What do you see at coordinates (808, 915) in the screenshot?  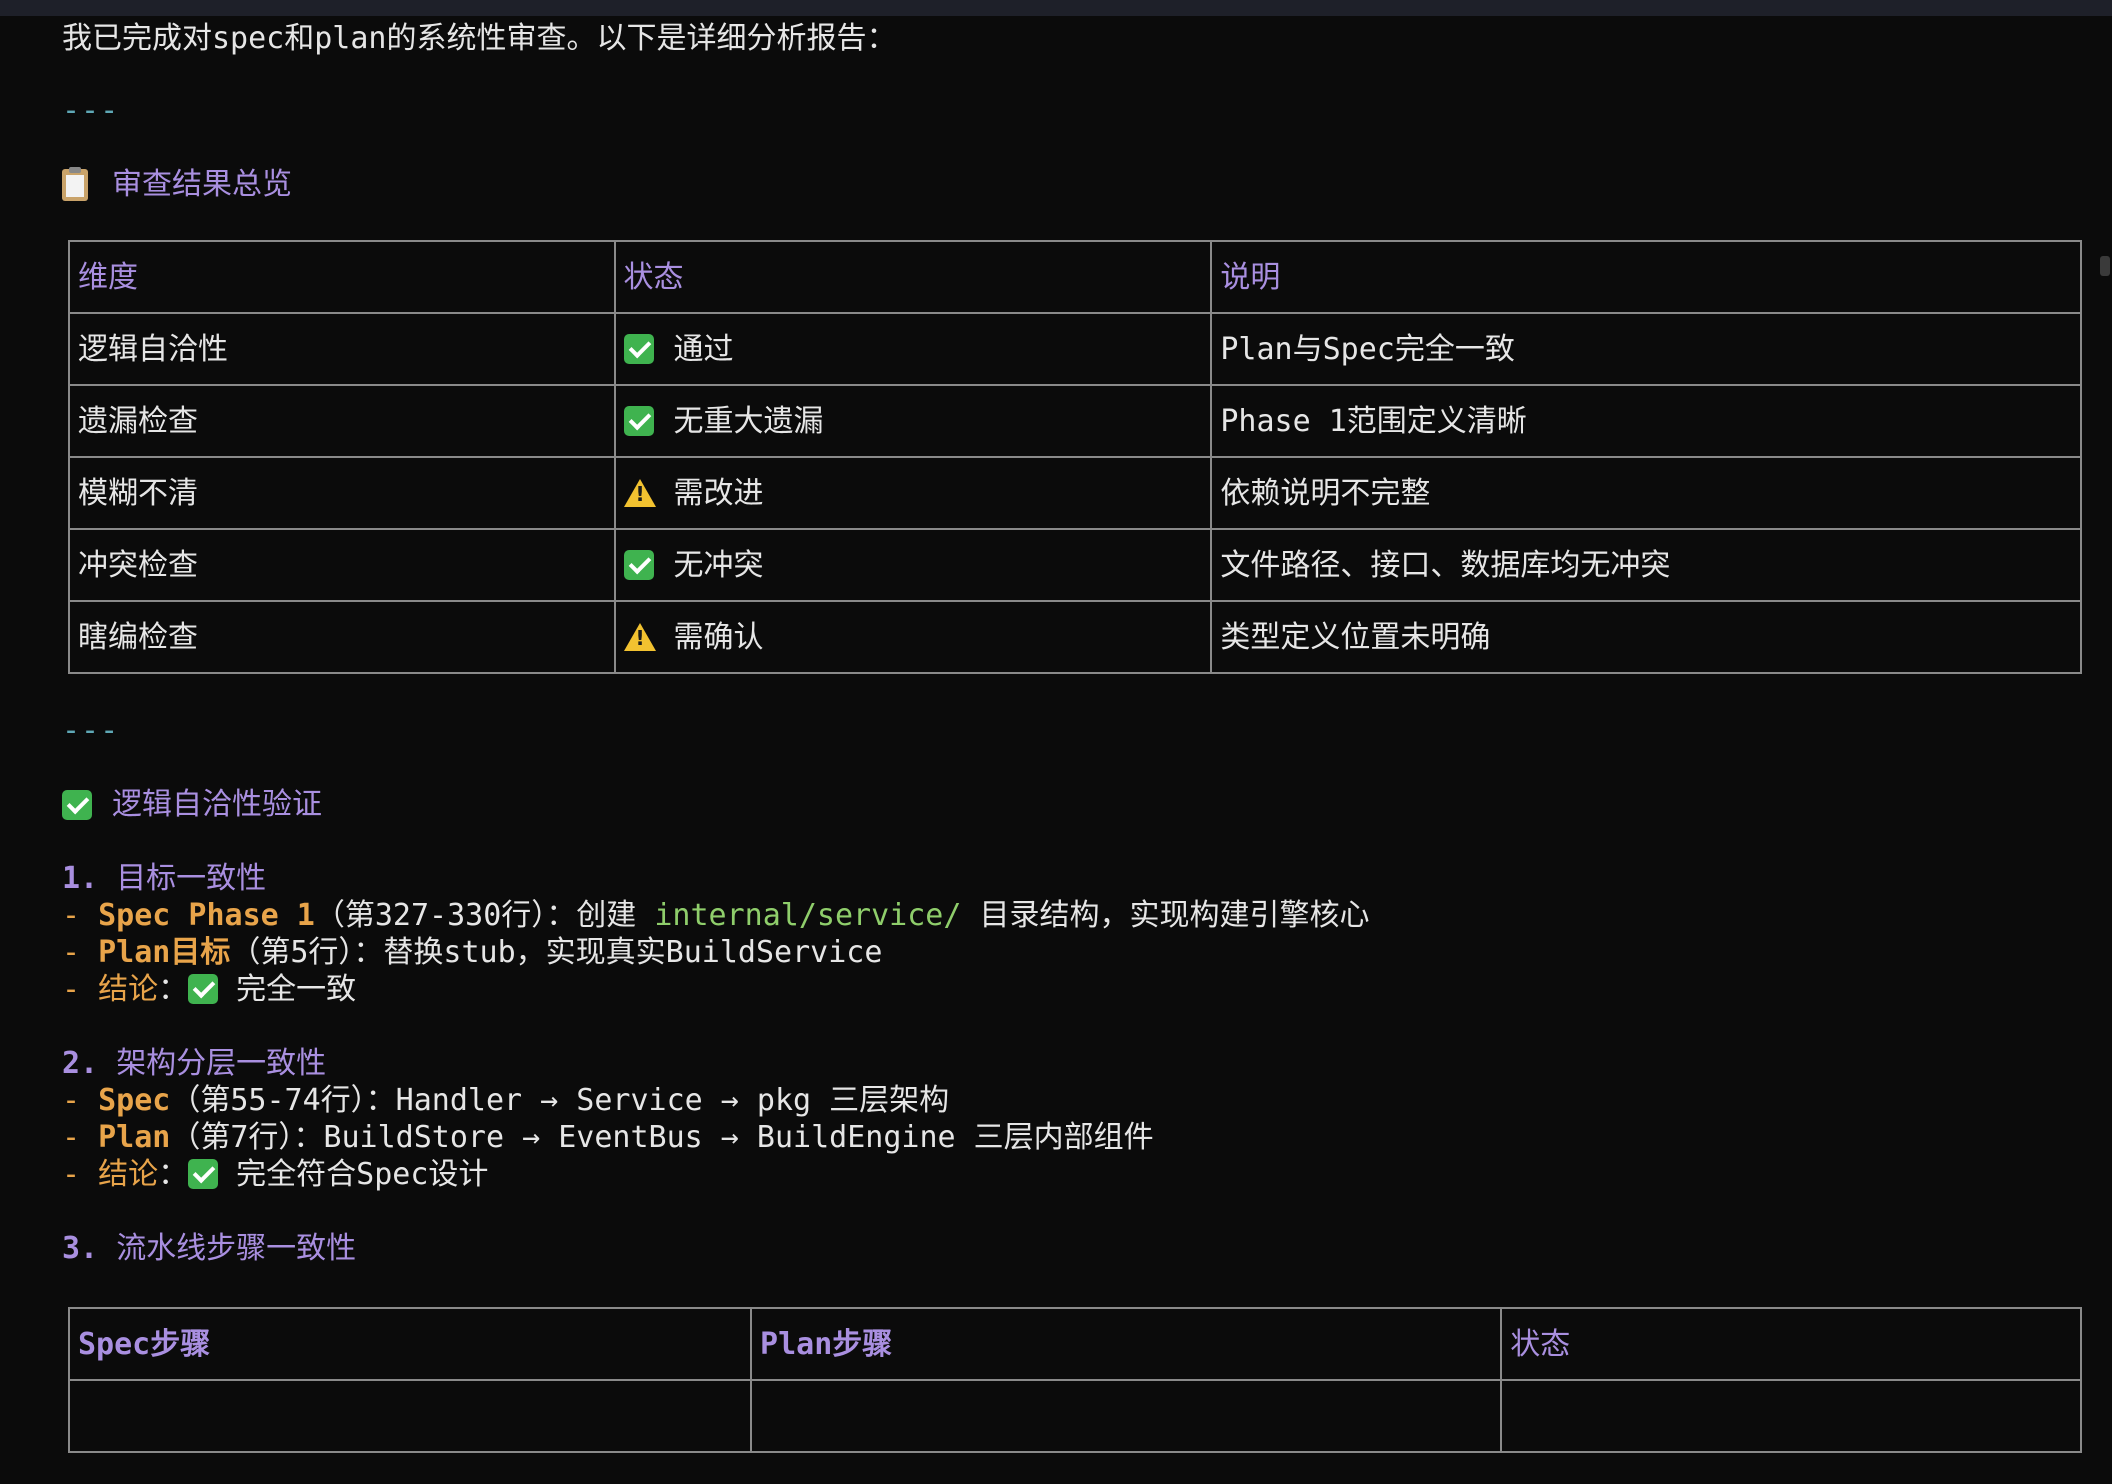 I see `code-path: internal/service/` at bounding box center [808, 915].